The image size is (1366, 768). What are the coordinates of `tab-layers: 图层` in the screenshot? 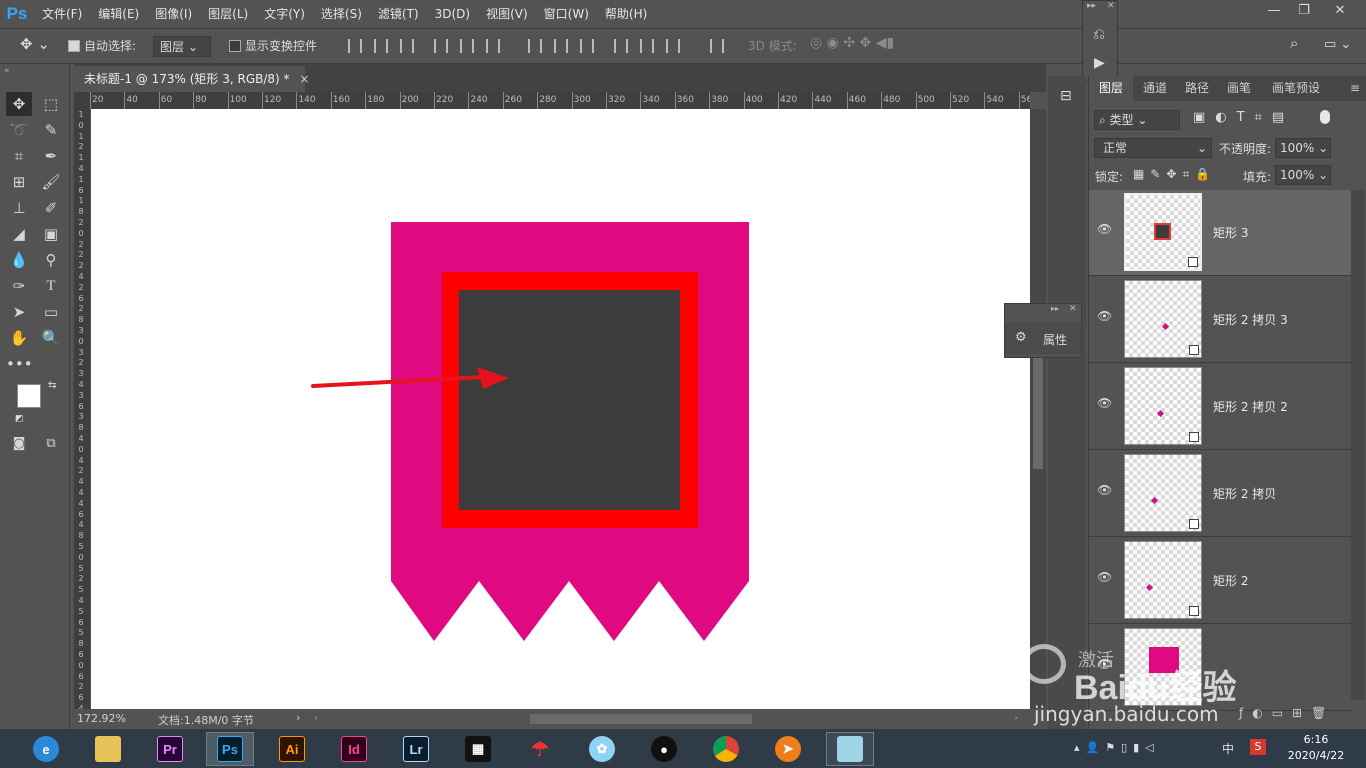 It's located at (1111, 88).